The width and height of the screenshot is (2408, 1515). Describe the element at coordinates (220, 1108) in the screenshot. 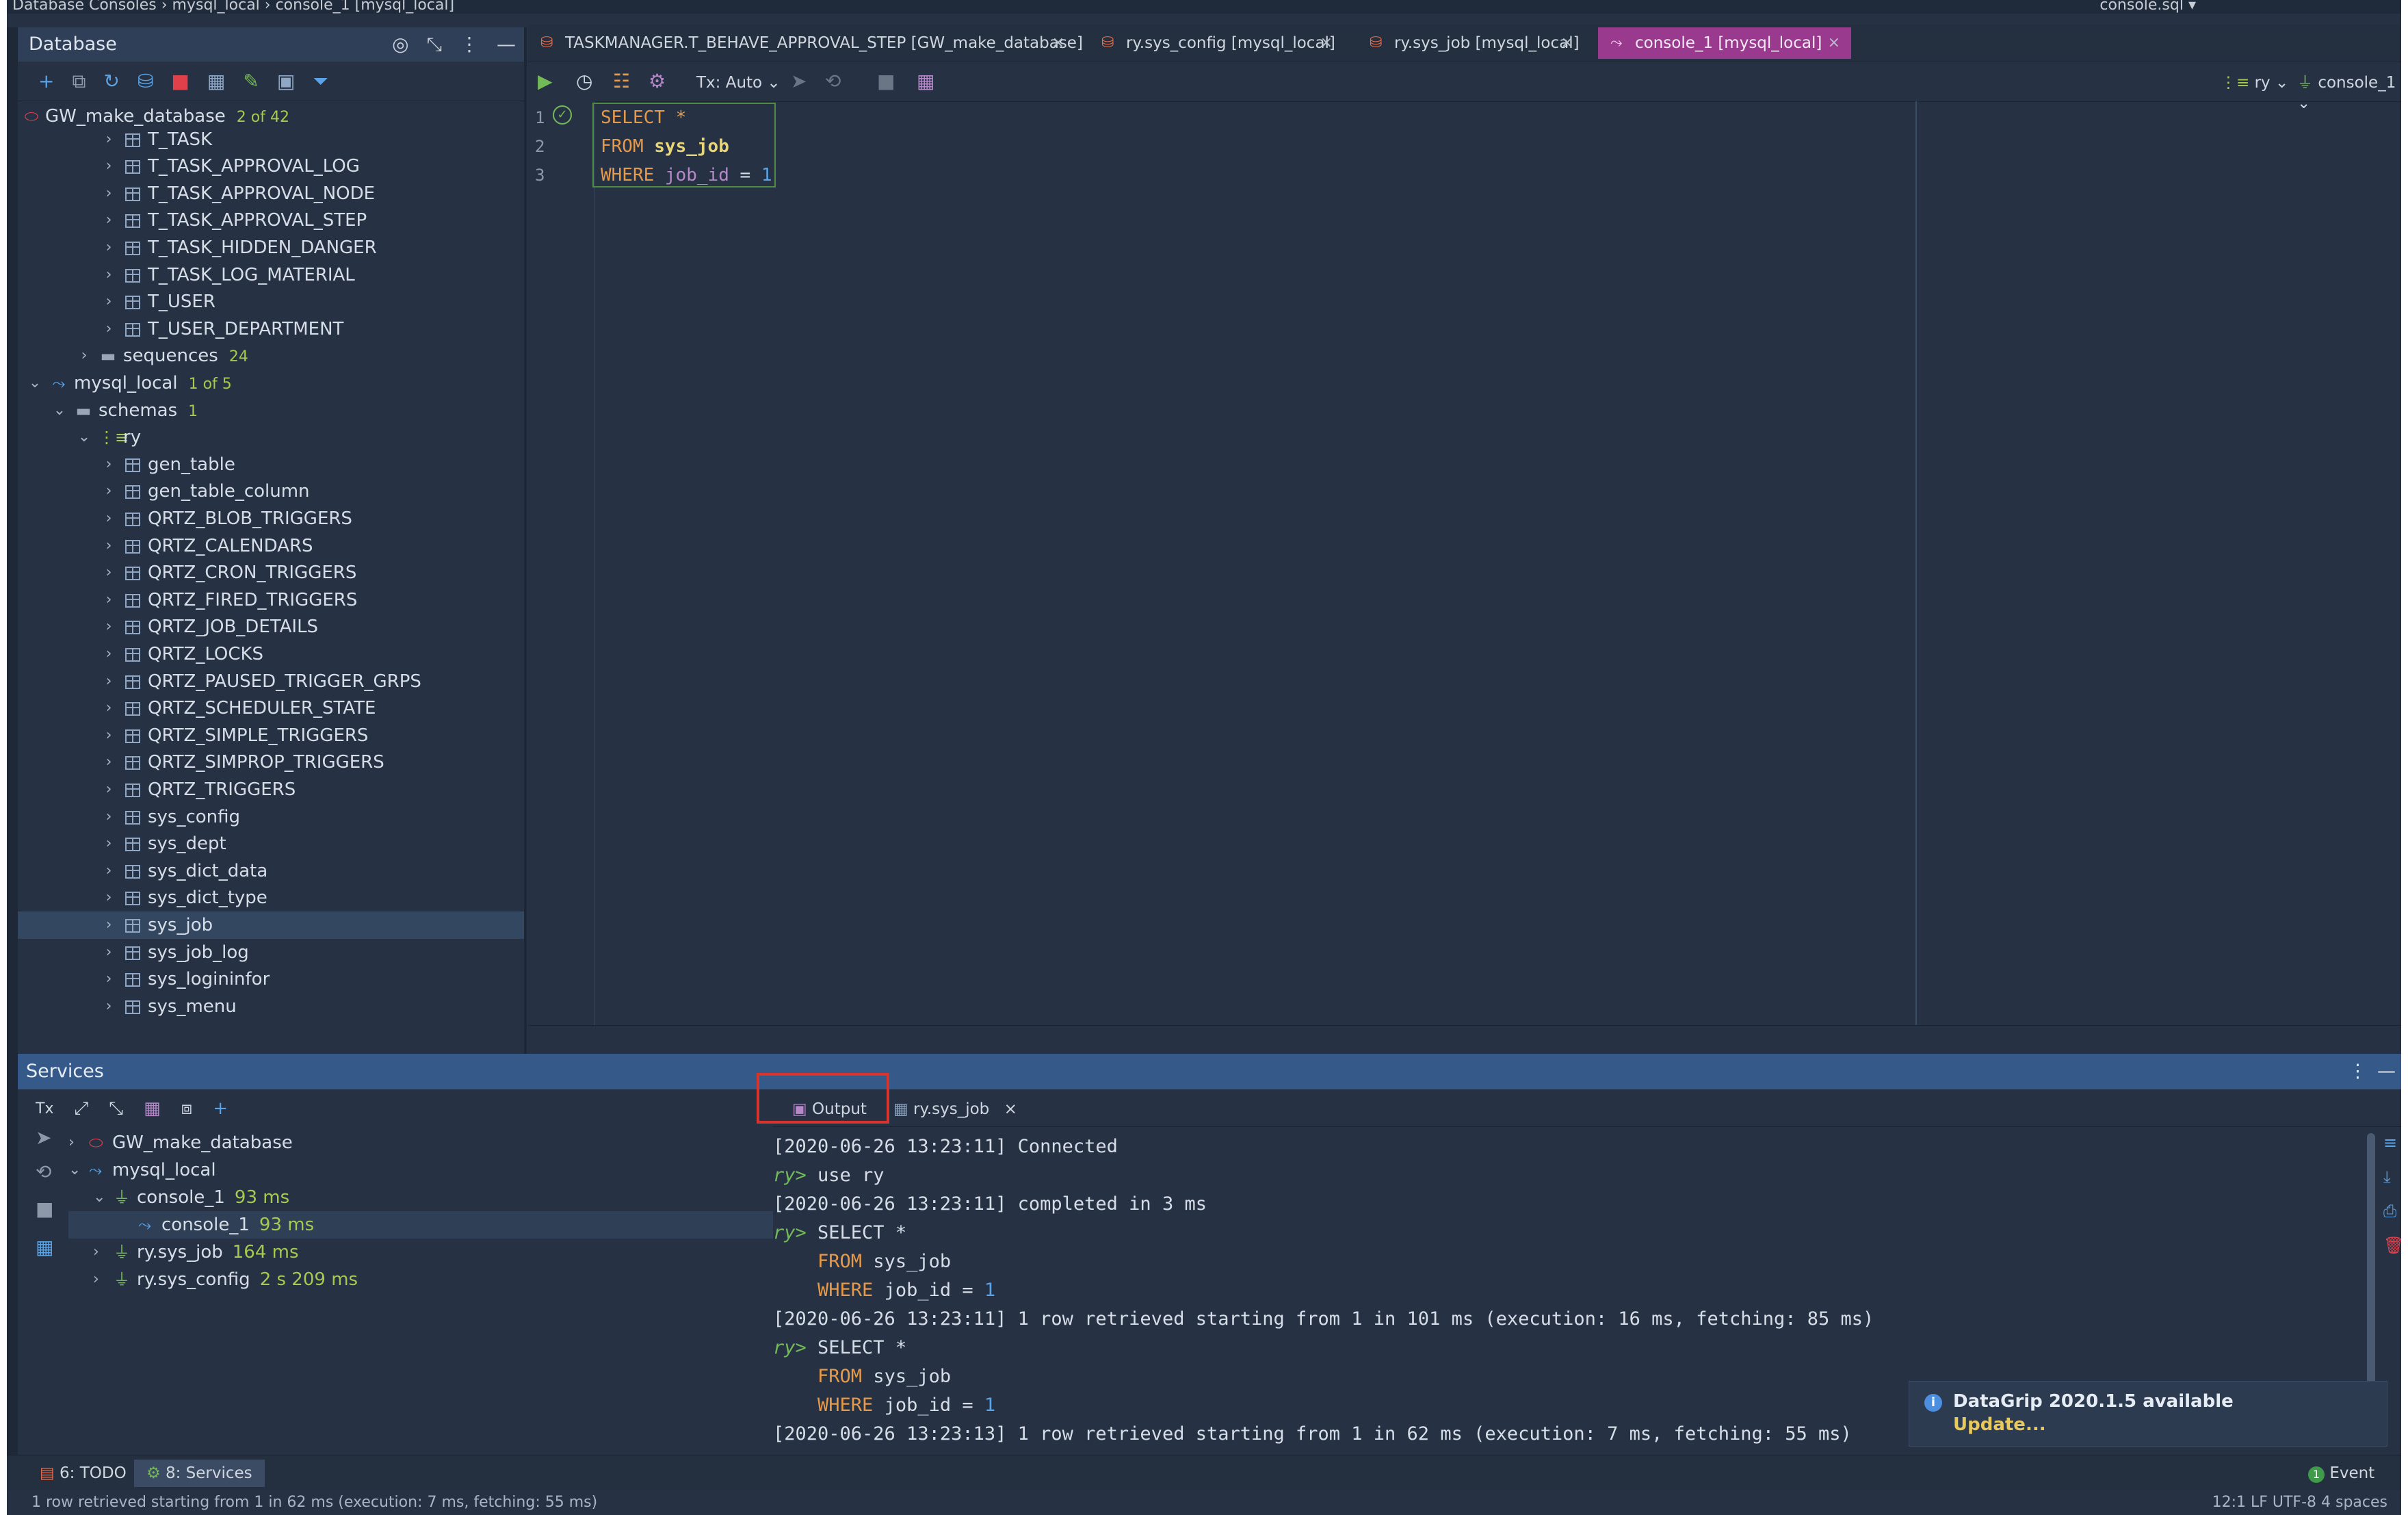

I see `add-service-icon: +` at that location.